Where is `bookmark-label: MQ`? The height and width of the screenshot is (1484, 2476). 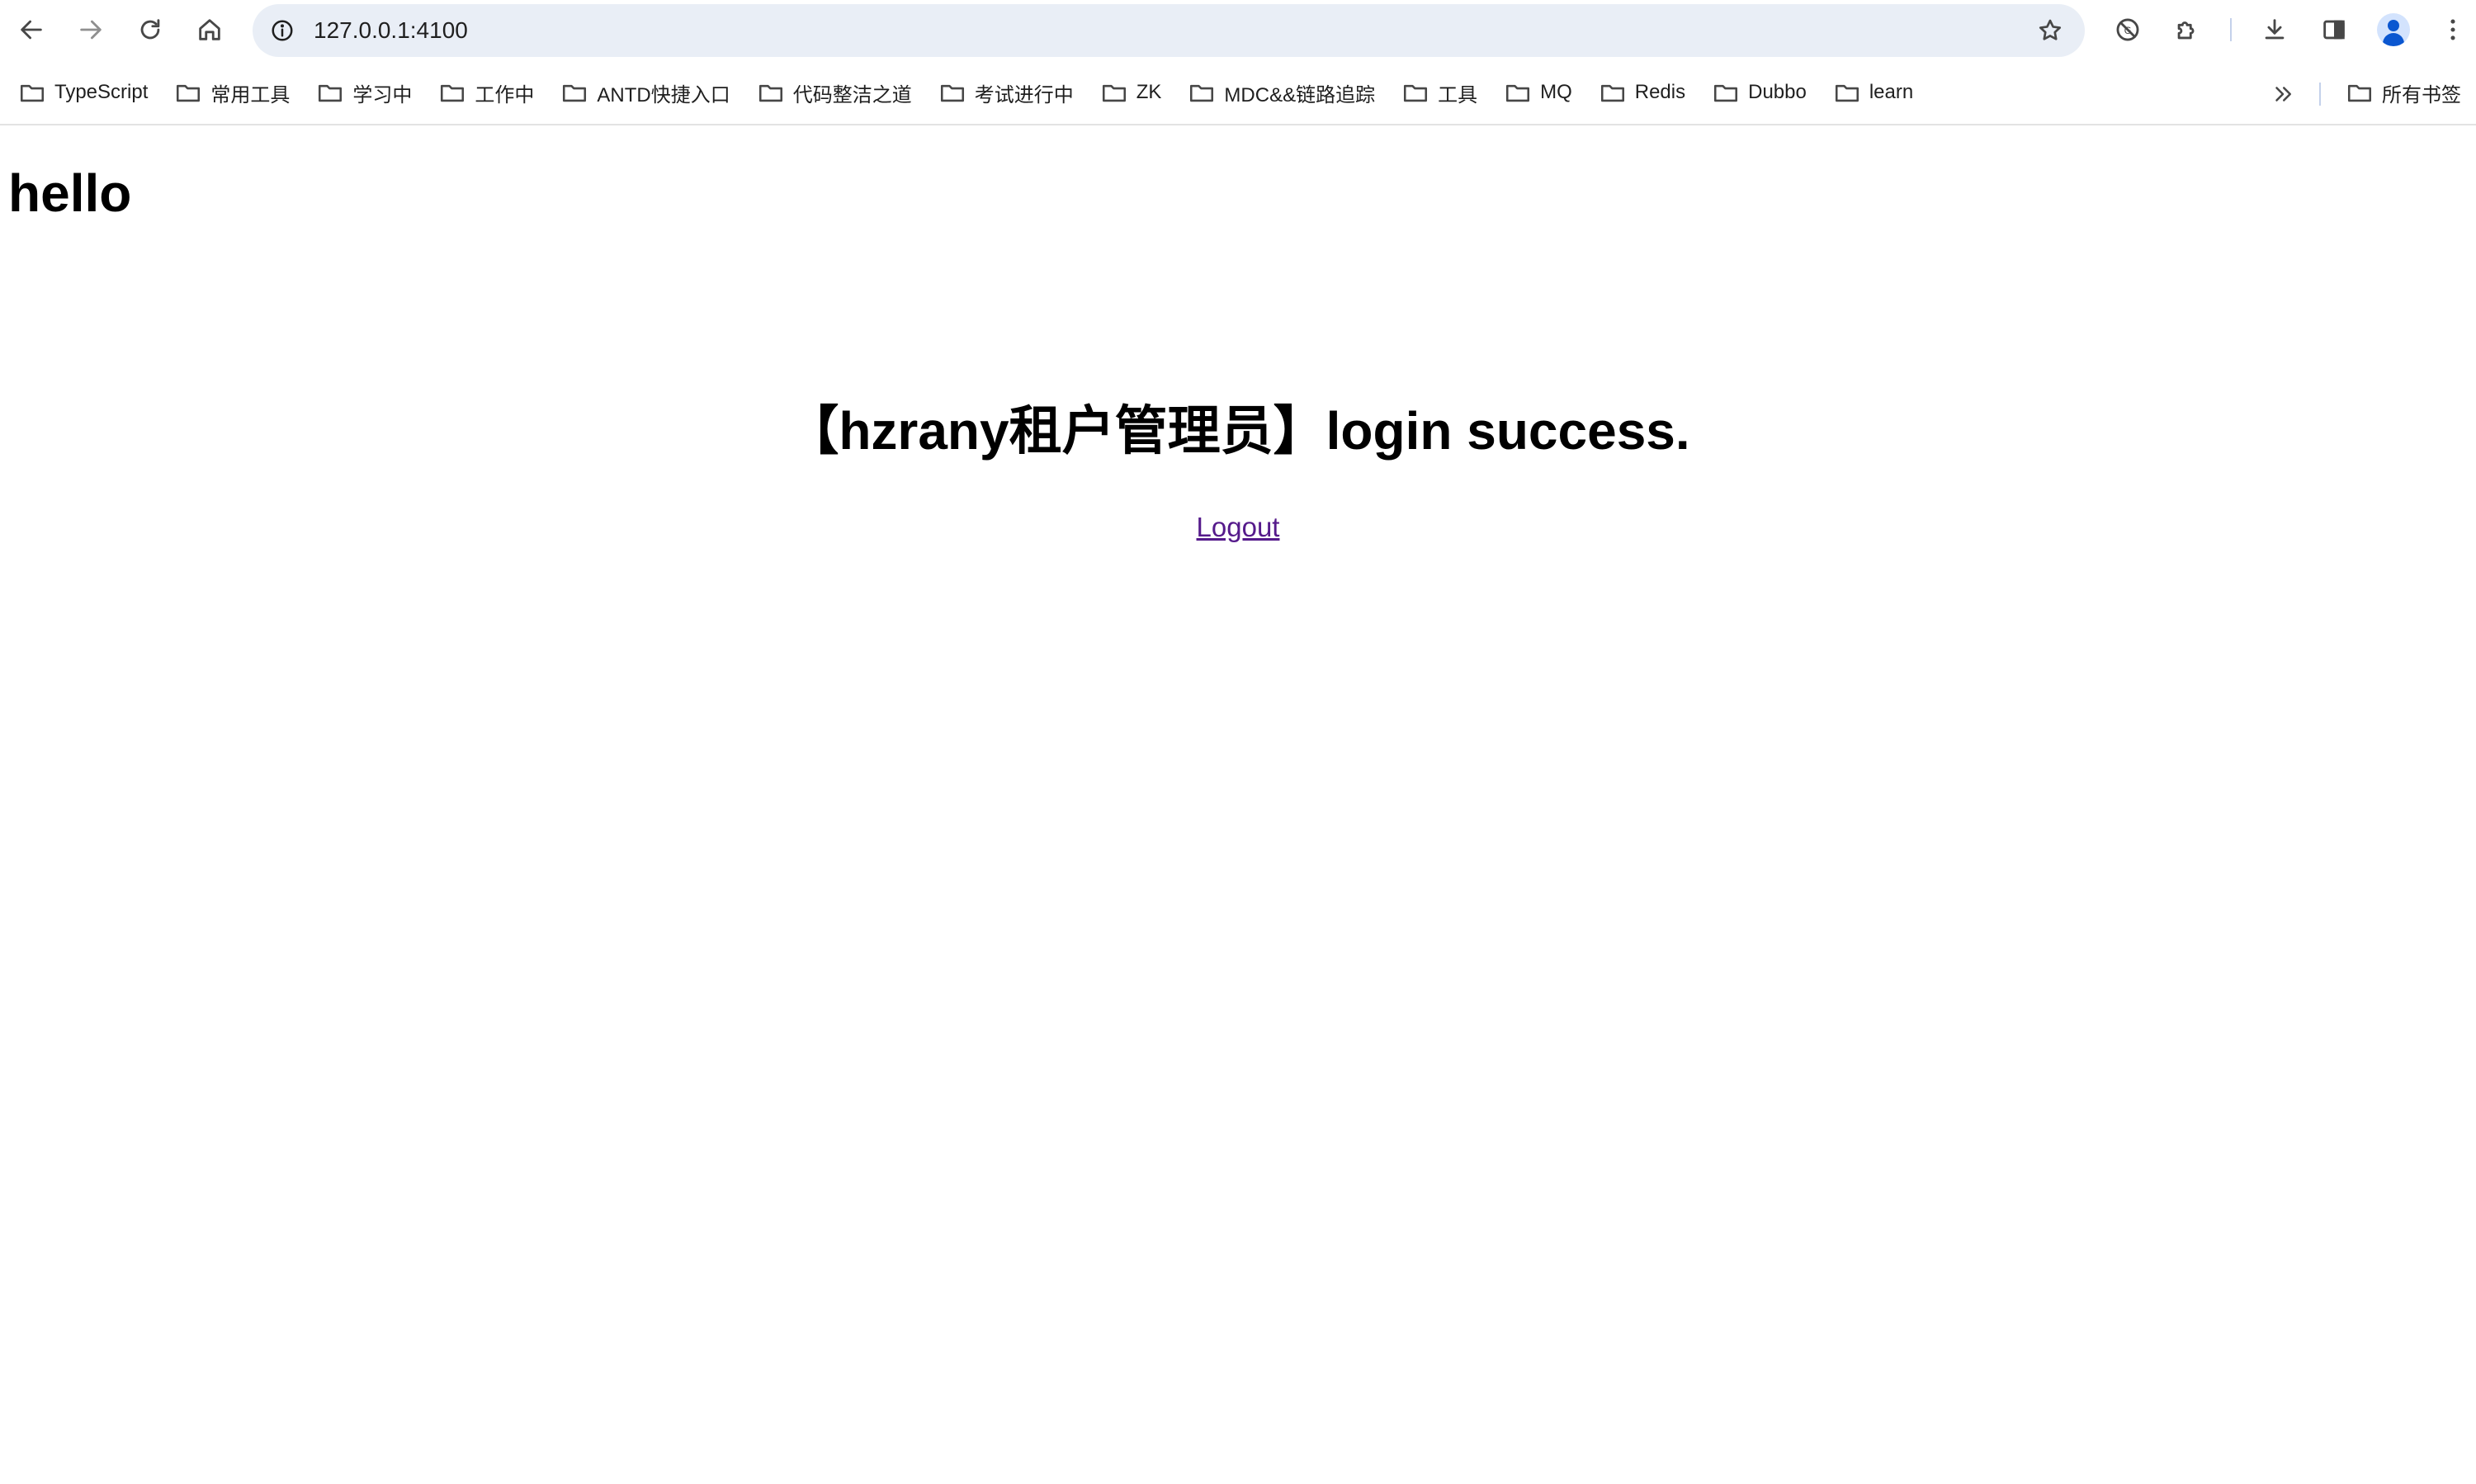 bookmark-label: MQ is located at coordinates (1556, 92).